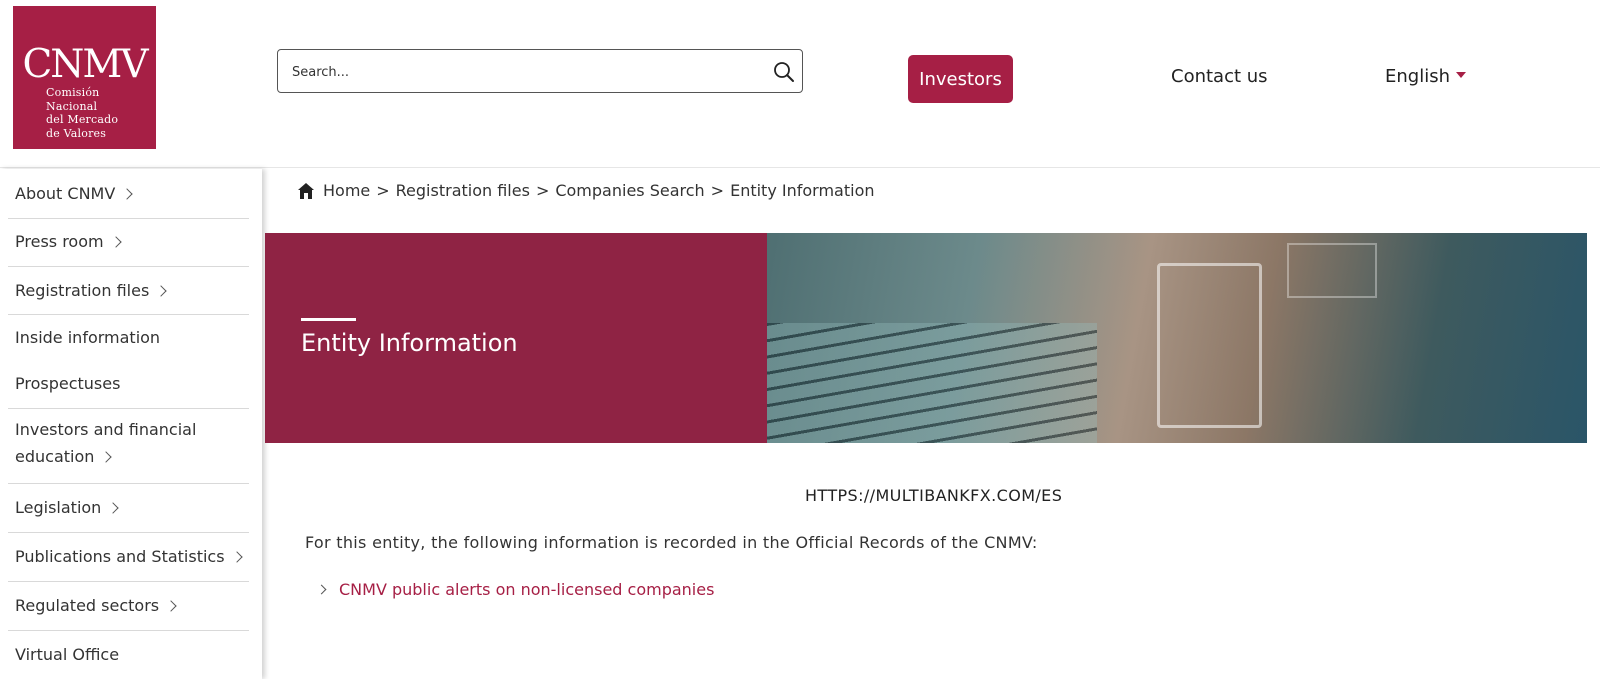 This screenshot has height=679, width=1600. I want to click on sidebar-item-label: Inside information, so click(88, 337).